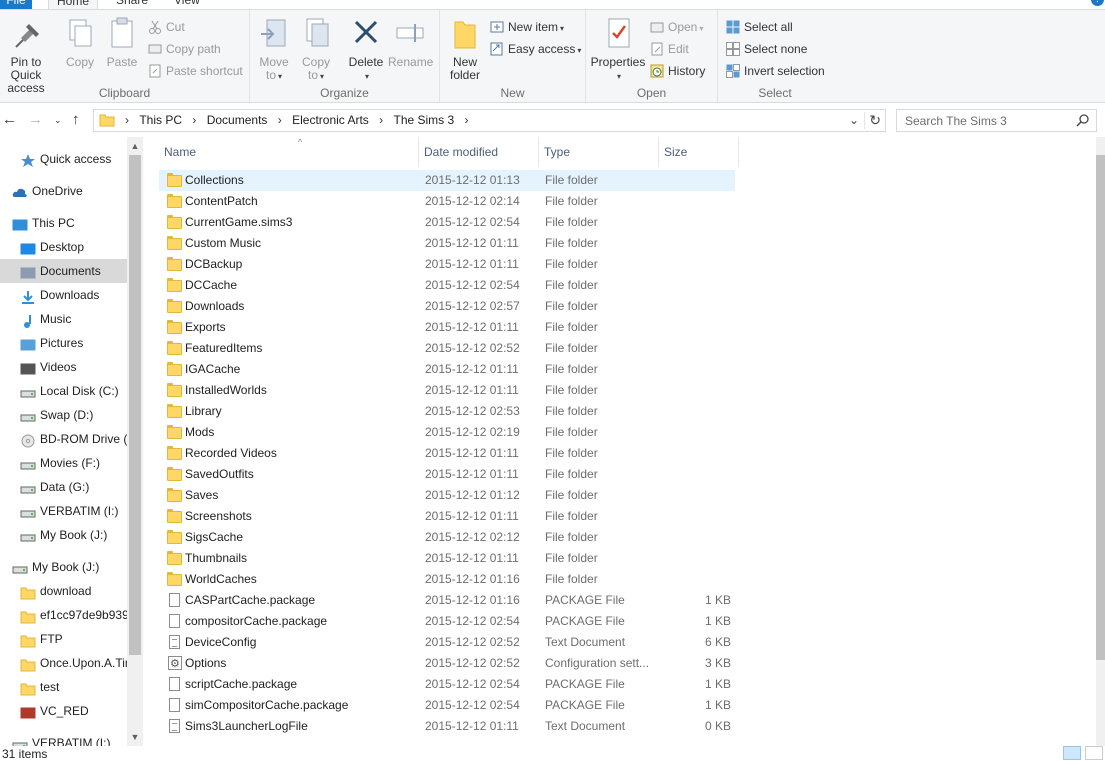 This screenshot has width=1105, height=761. I want to click on table-row: DCBackup 2015-12-12 01:11 File folder, so click(447, 264).